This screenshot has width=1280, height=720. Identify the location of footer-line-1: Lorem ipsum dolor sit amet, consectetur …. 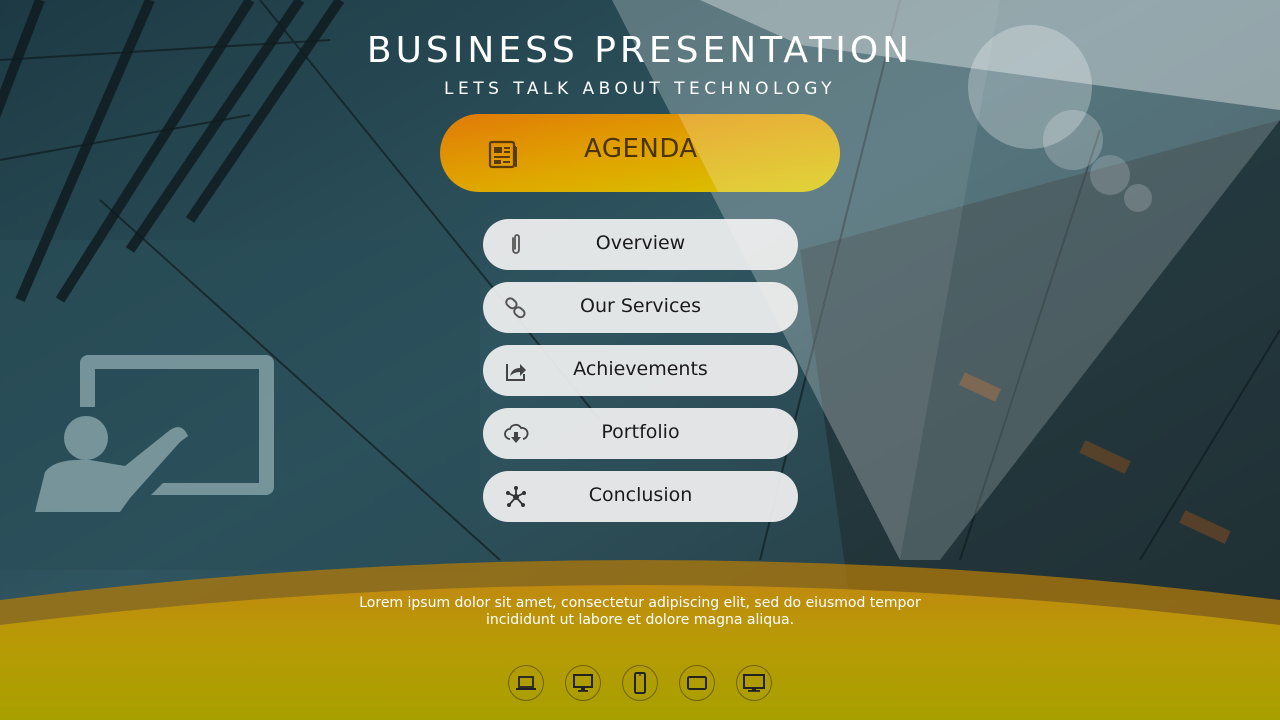
(640, 603).